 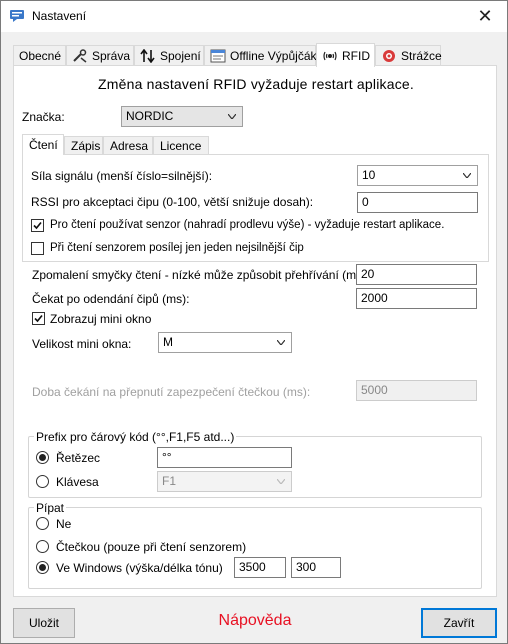 I want to click on tab-label: Správa, so click(x=111, y=56).